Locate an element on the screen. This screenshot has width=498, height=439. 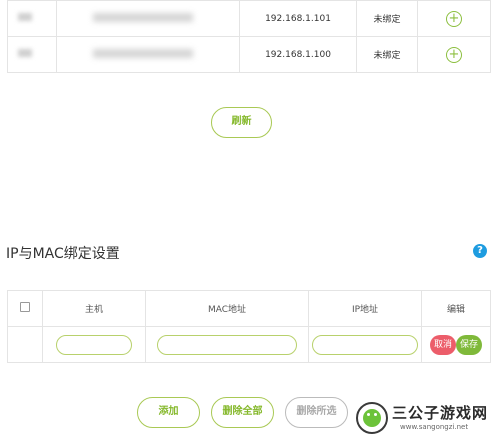
ip-input-cell is located at coordinates (365, 344).